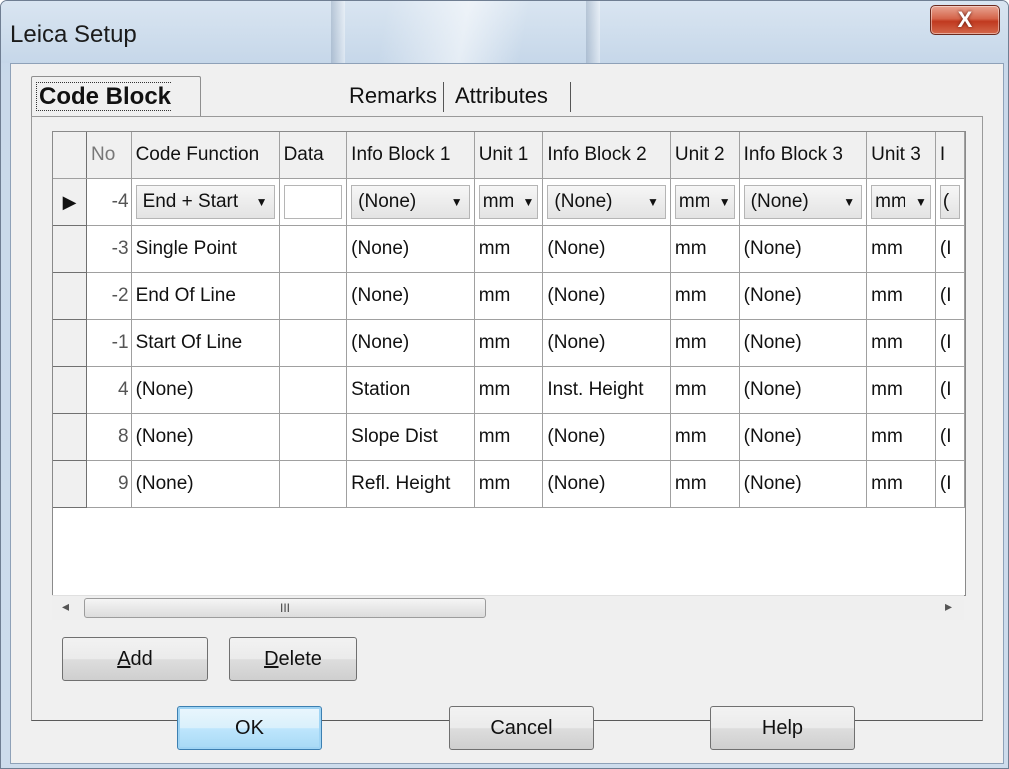  What do you see at coordinates (109, 390) in the screenshot?
I see `cell-no: 4` at bounding box center [109, 390].